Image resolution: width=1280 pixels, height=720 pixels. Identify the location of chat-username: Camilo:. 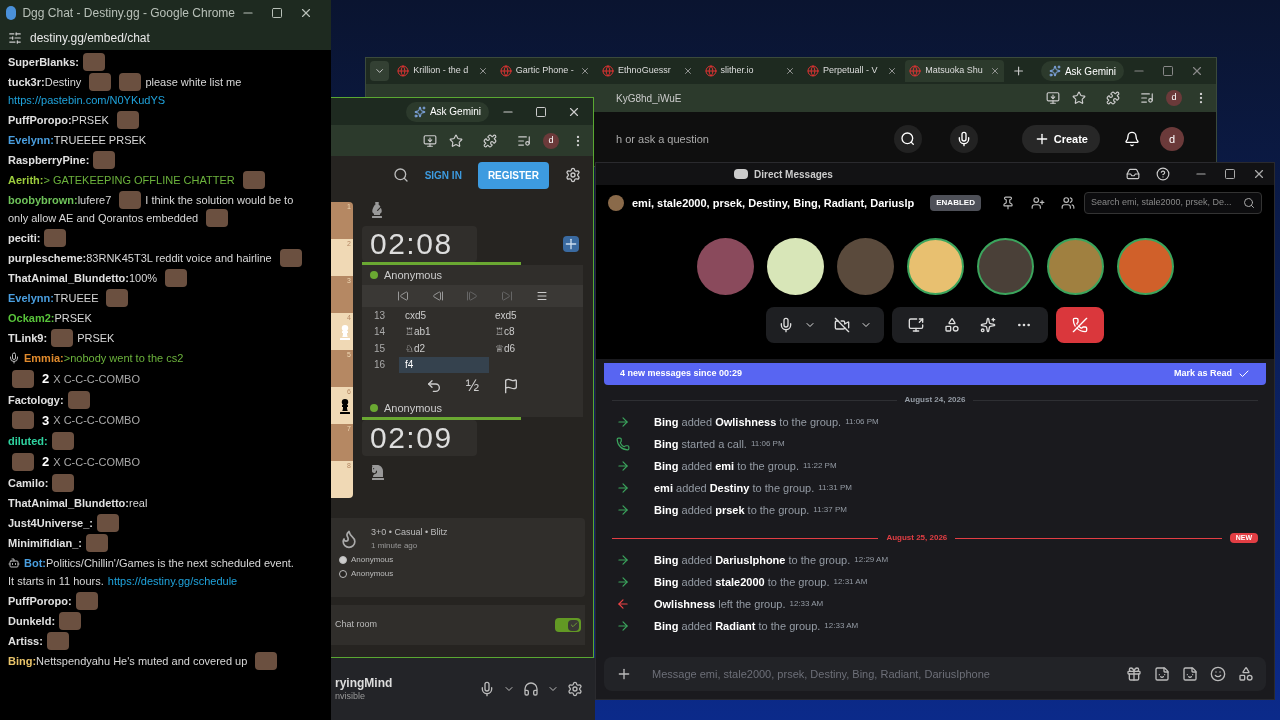
(28, 482).